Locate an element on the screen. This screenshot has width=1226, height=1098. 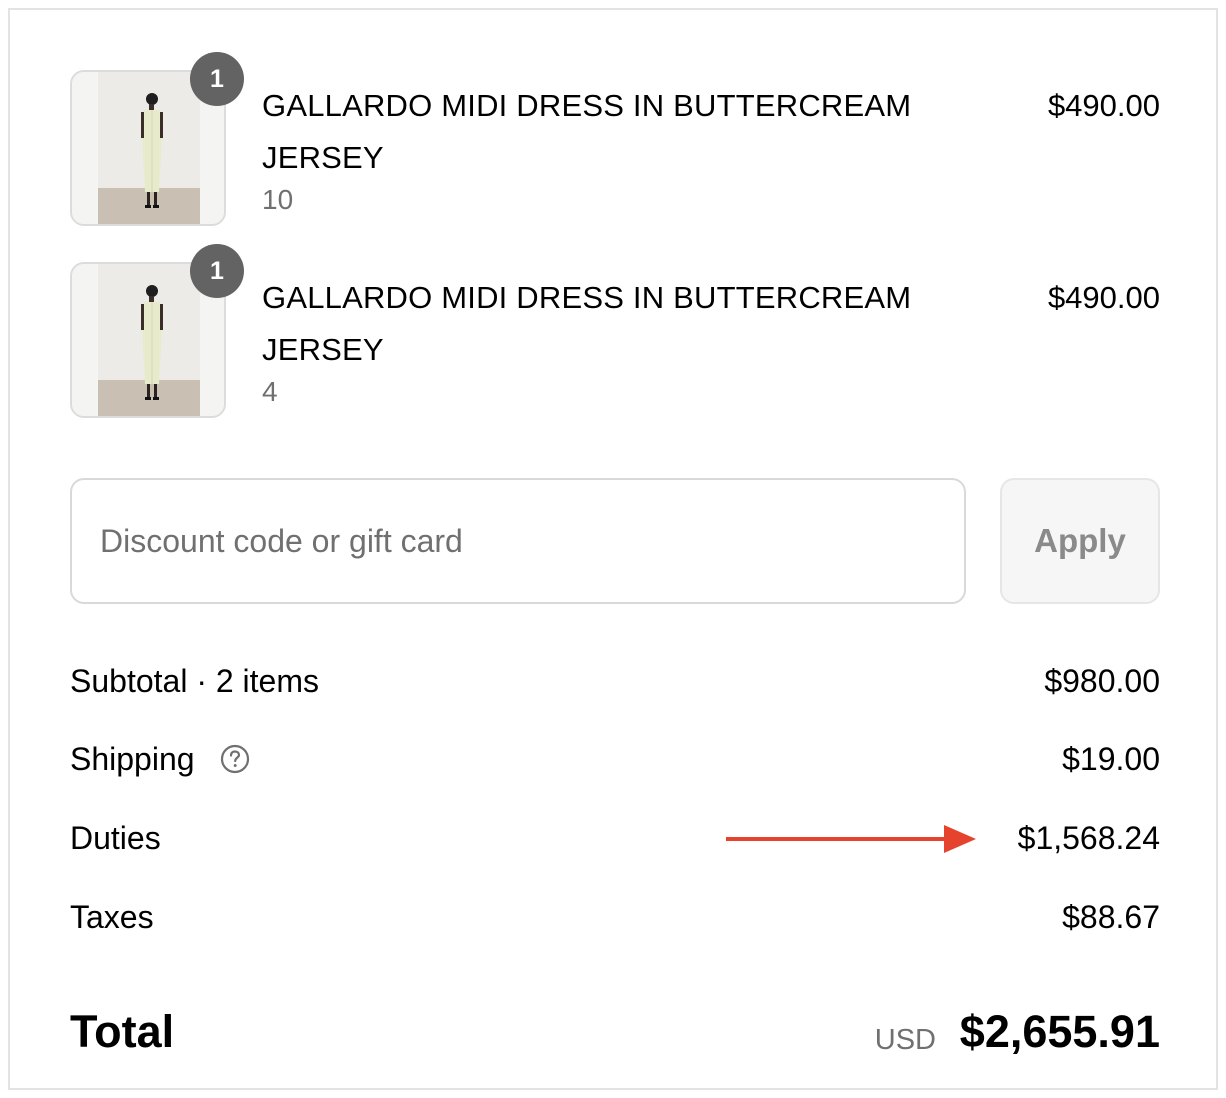
taxes-value: $88.67 is located at coordinates (1111, 917).